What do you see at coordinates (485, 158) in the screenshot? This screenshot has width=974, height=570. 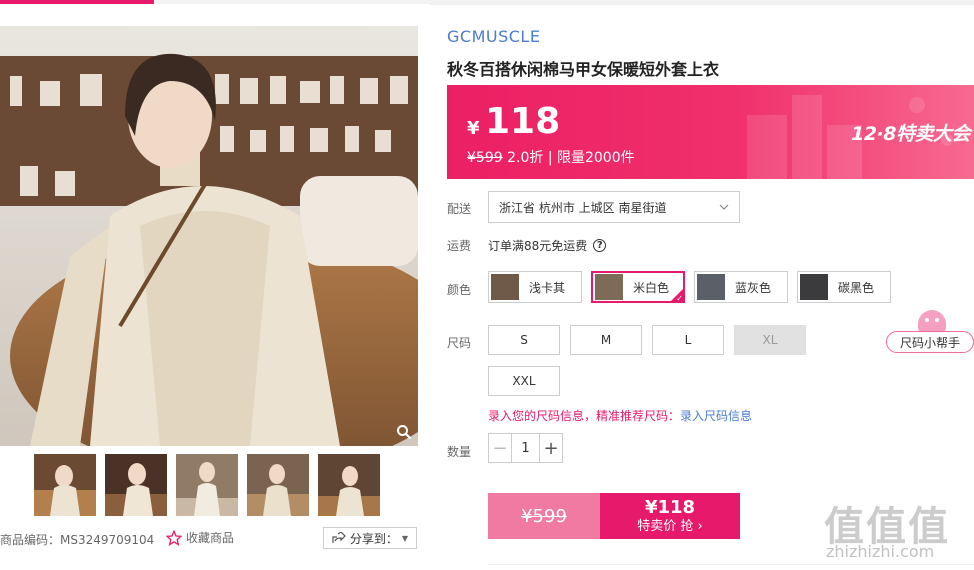 I see `original-price: ¥599` at bounding box center [485, 158].